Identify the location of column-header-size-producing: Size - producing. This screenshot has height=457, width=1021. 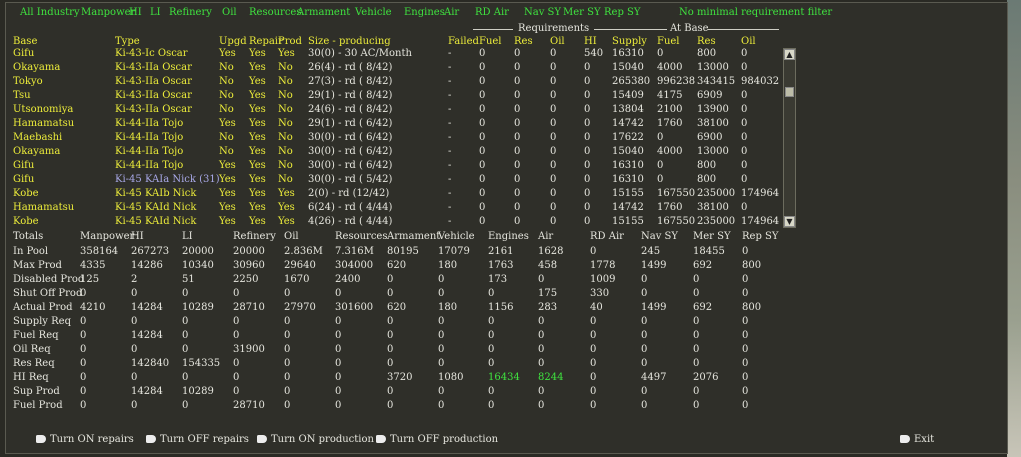
(349, 41).